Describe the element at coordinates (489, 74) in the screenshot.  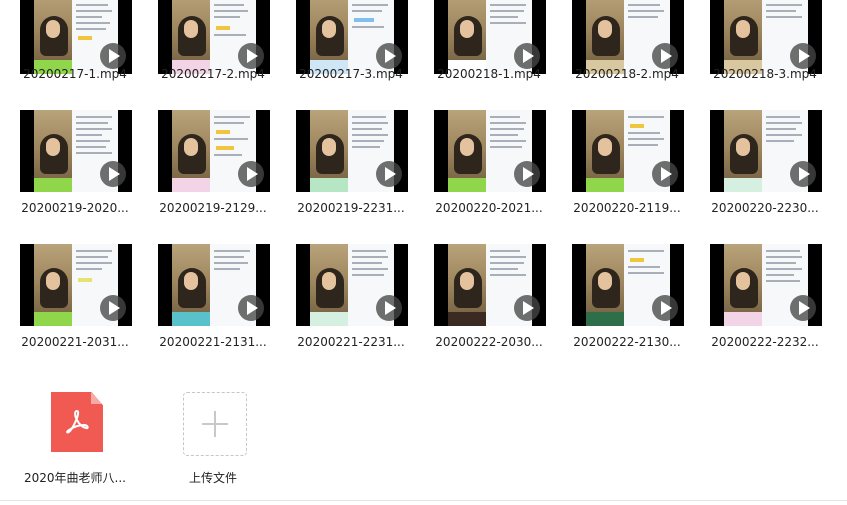
I see `file-name: 20200218-1.mp4` at that location.